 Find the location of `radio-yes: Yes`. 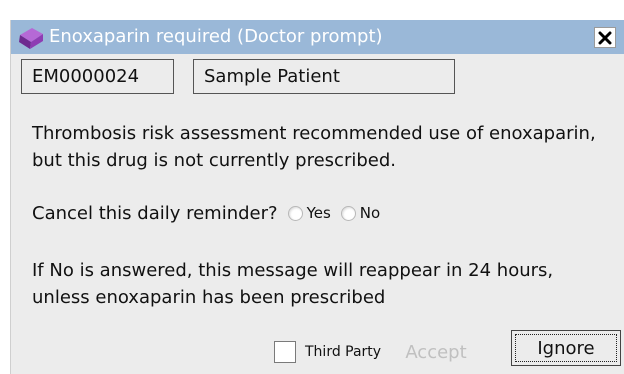

radio-yes: Yes is located at coordinates (309, 213).